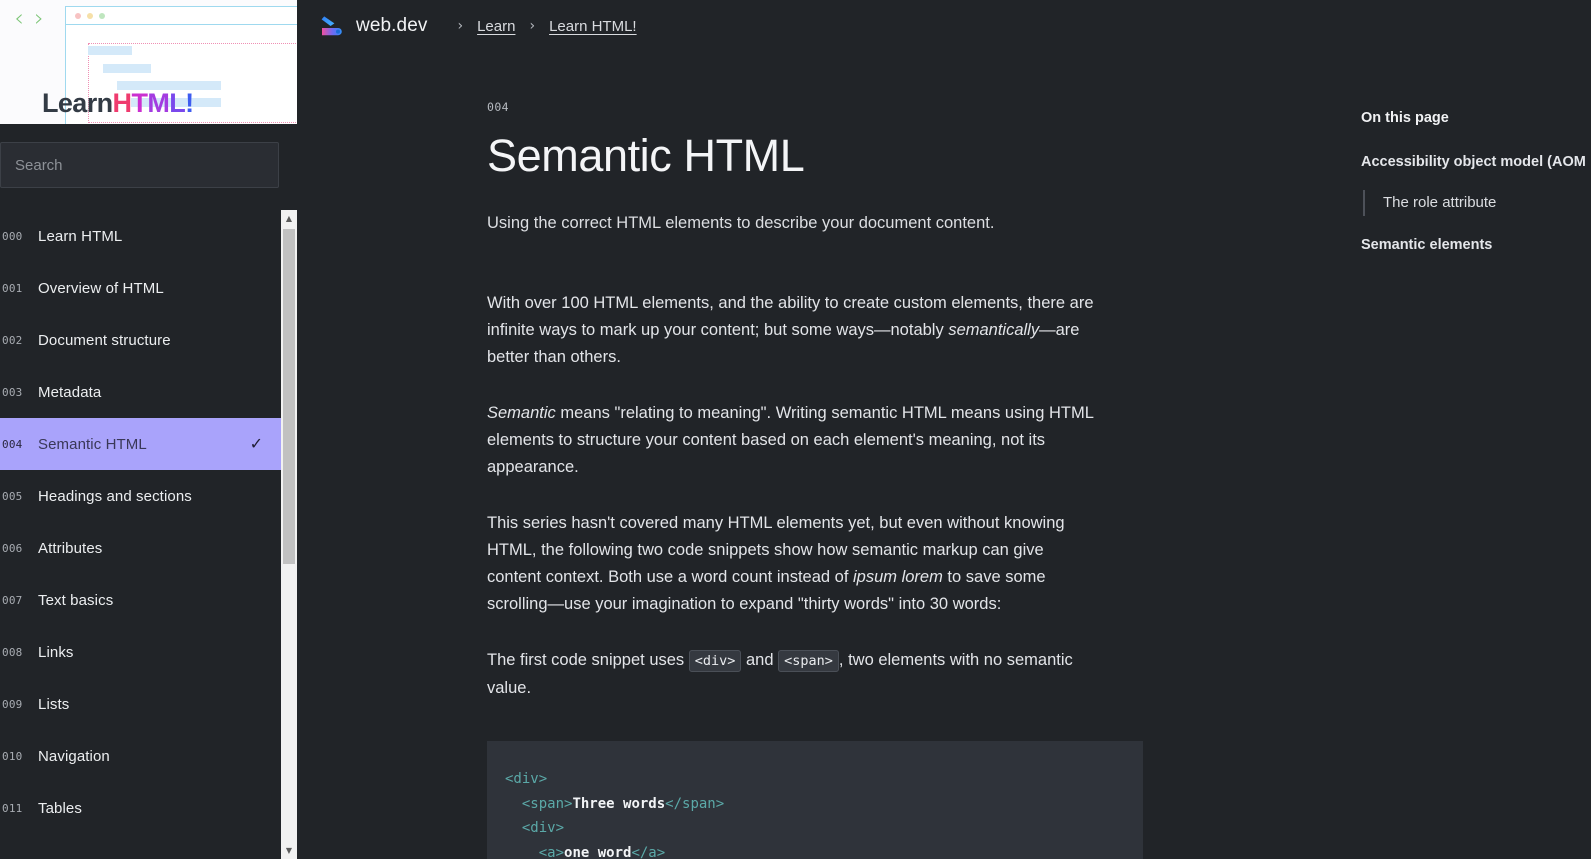 The width and height of the screenshot is (1591, 859). What do you see at coordinates (1405, 118) in the screenshot?
I see `on-this-page-title: On this page` at bounding box center [1405, 118].